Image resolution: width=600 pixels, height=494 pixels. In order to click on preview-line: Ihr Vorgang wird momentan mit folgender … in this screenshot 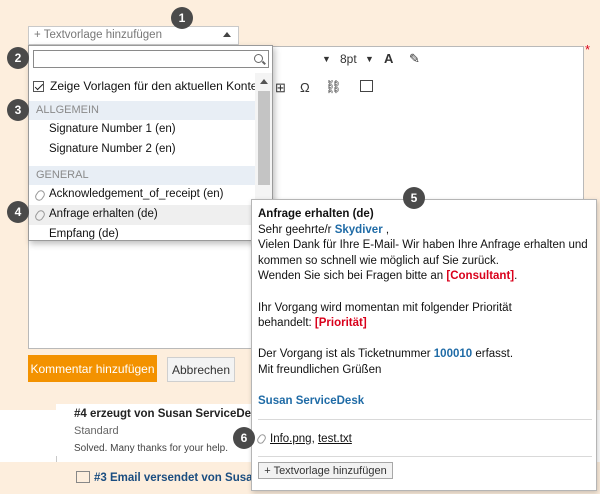, I will do `click(385, 307)`.